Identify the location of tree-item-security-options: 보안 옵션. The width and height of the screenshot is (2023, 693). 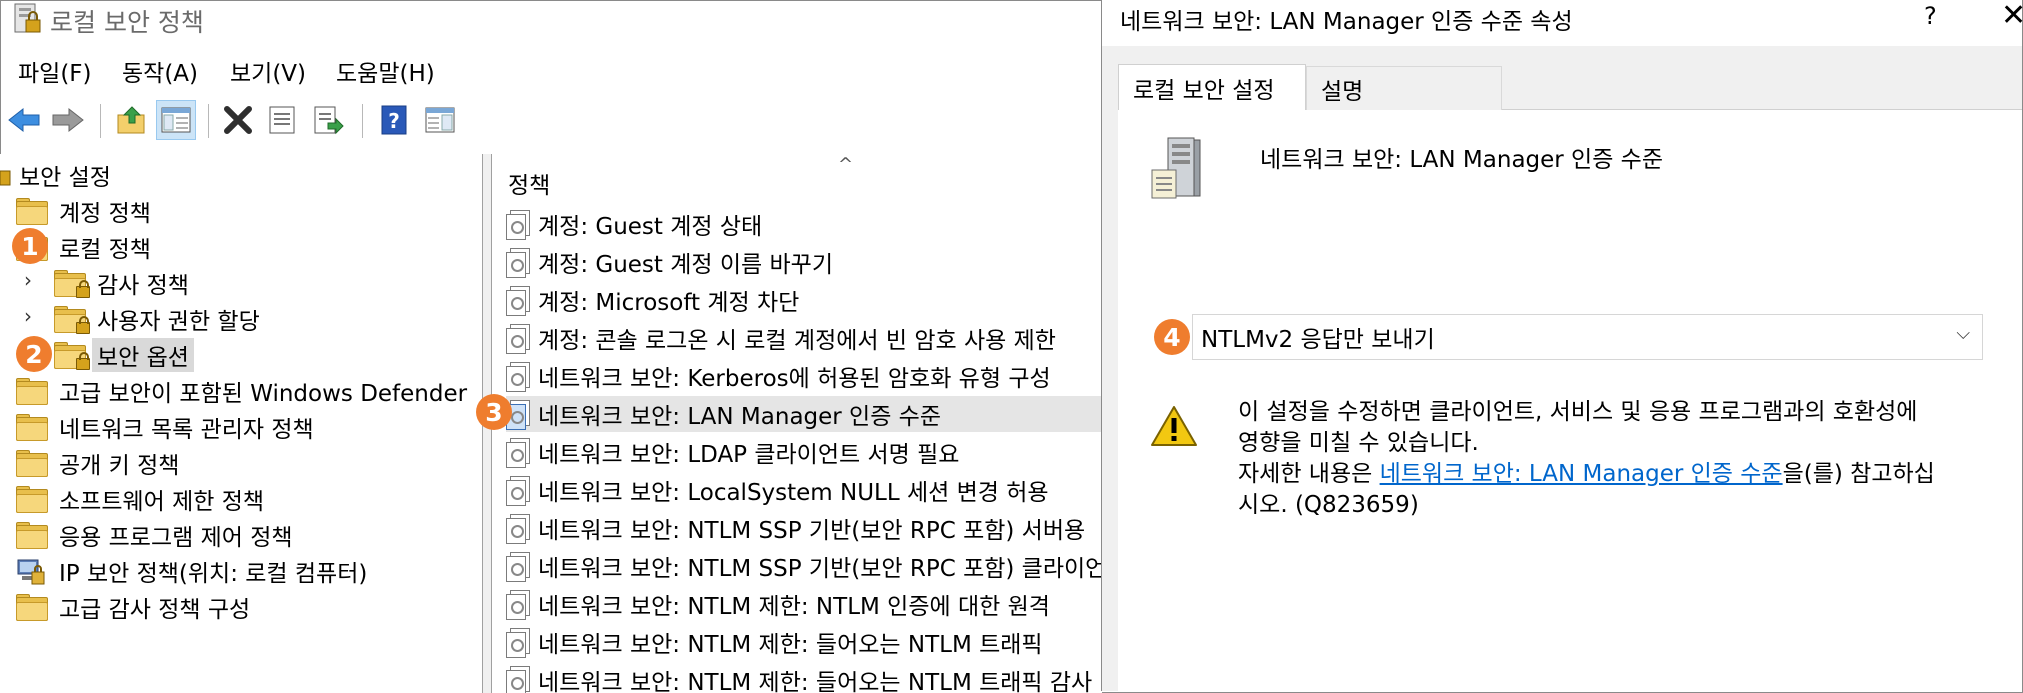
(124, 355).